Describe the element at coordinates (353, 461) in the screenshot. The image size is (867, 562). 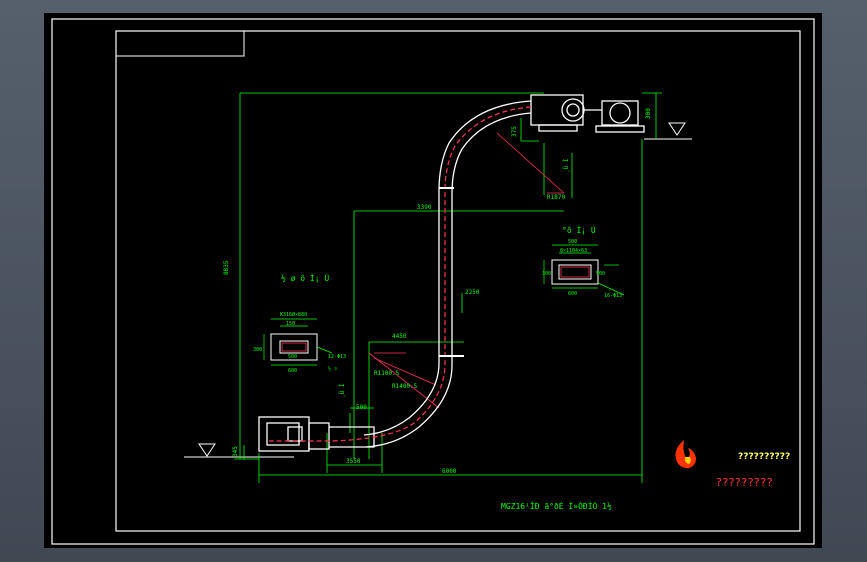
I see `dim-bottom-mid: 3550` at that location.